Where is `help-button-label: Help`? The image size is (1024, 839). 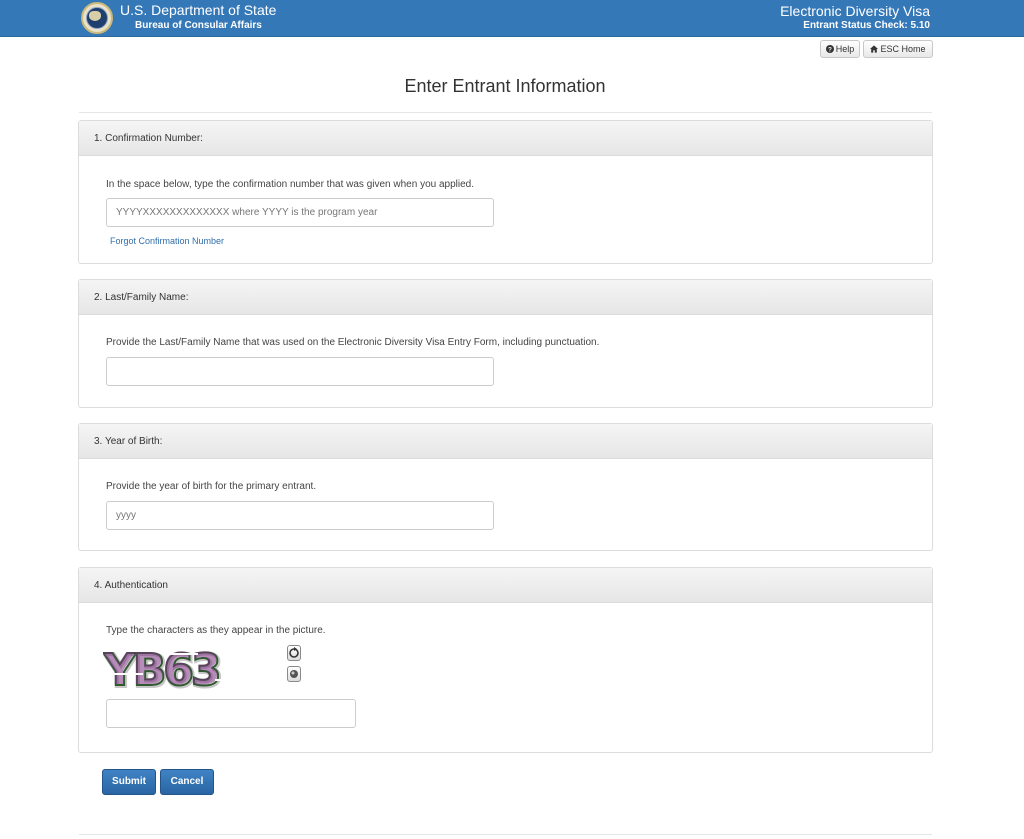
help-button-label: Help is located at coordinates (845, 49).